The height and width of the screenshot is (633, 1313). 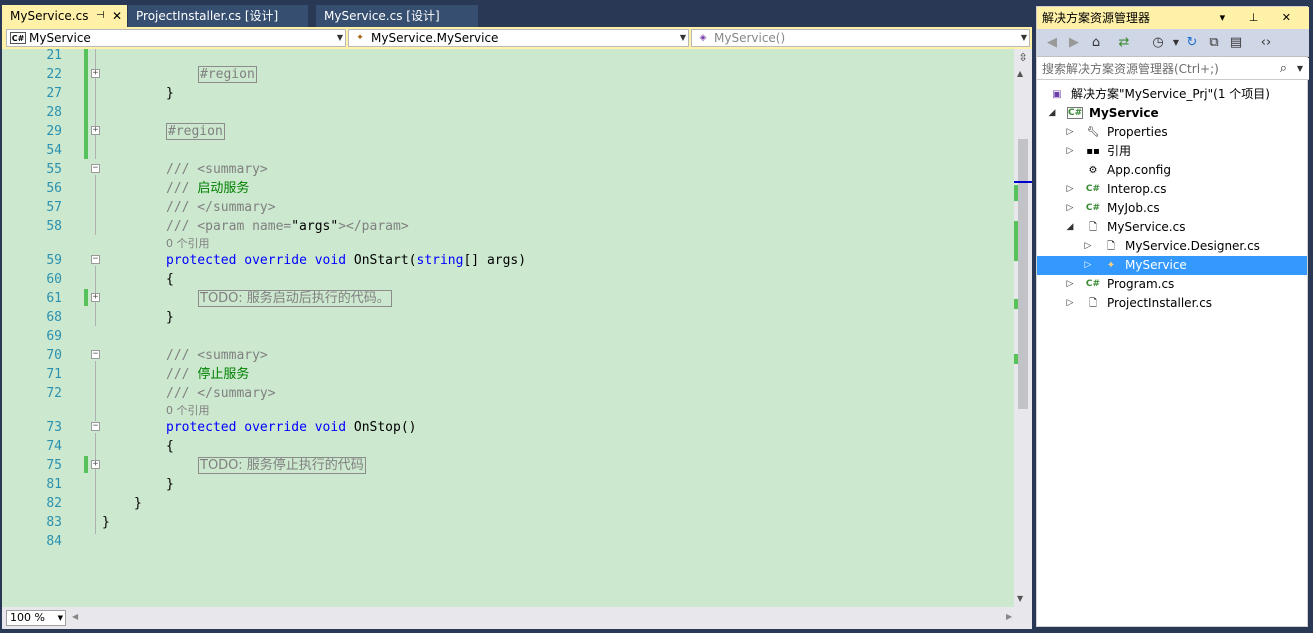 I want to click on tree-item-label: 引用, so click(x=1119, y=151).